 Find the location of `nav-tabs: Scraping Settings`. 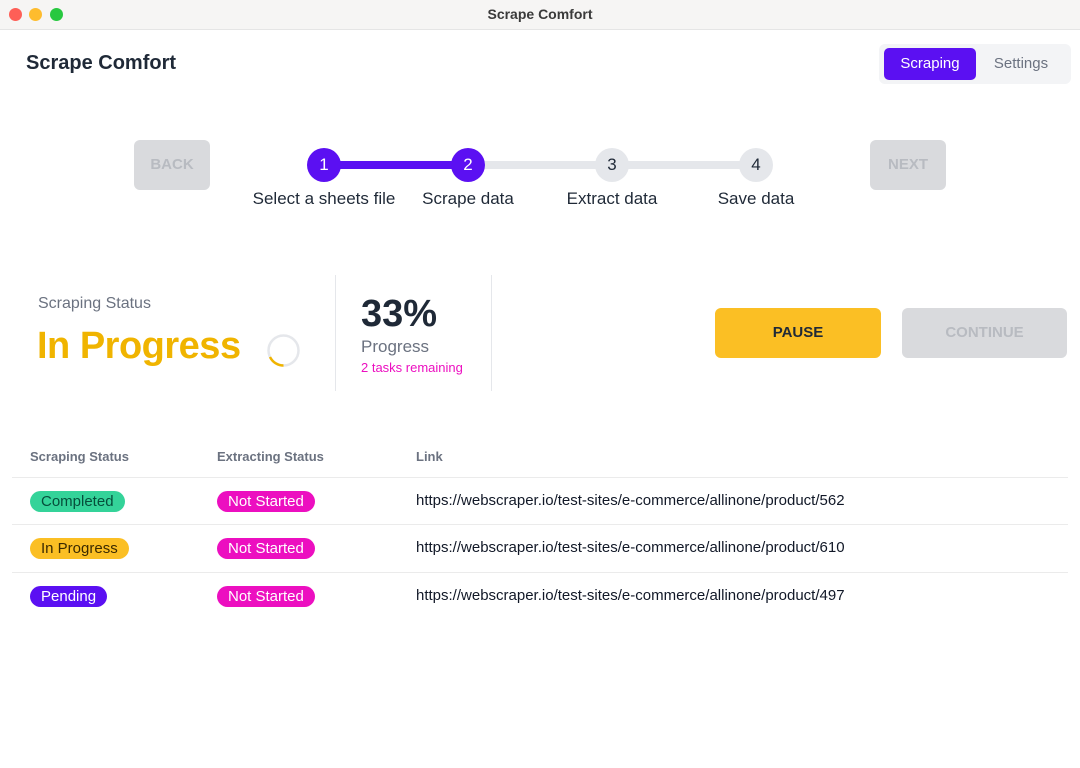

nav-tabs: Scraping Settings is located at coordinates (975, 64).